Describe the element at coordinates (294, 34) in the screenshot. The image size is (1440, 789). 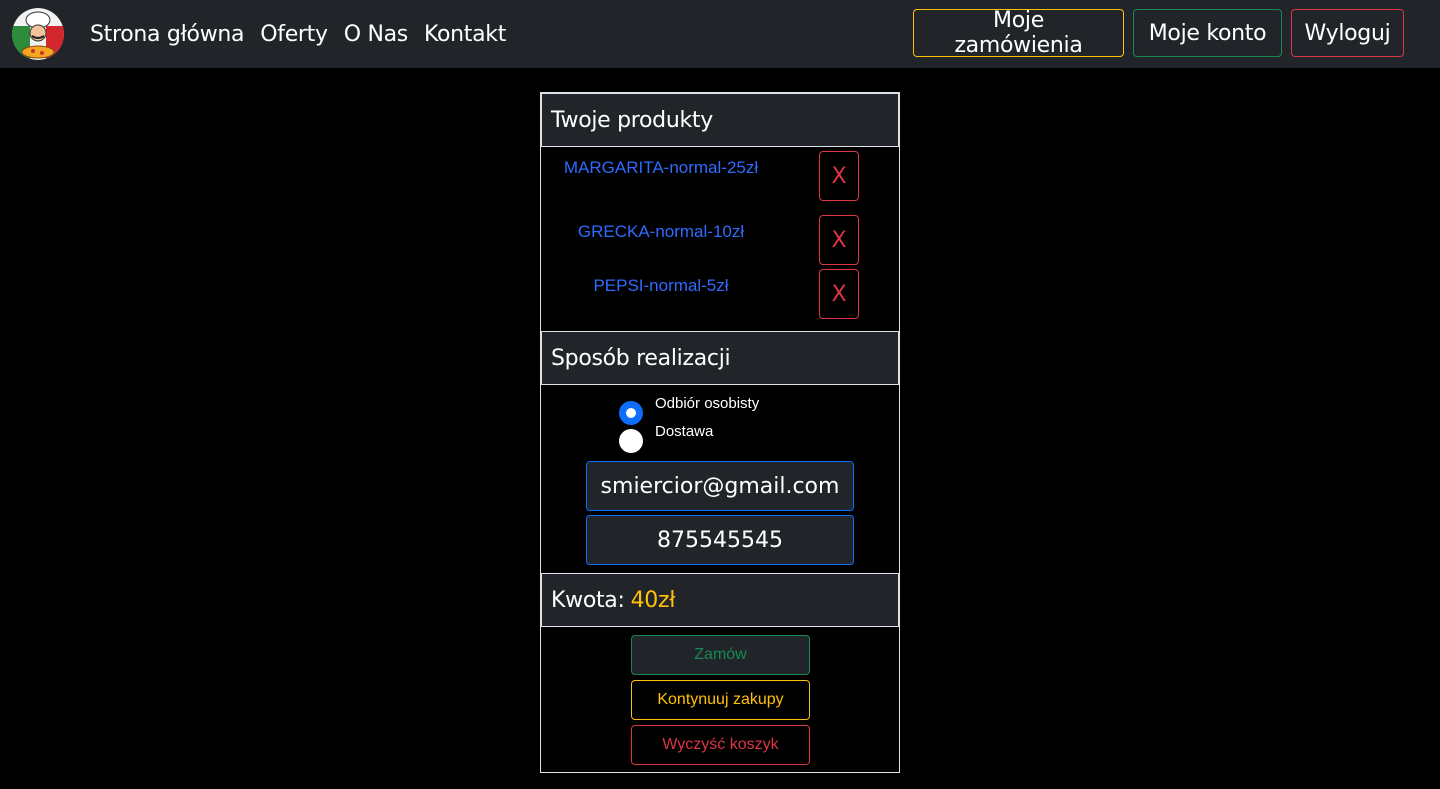
I see `nav-link-offers: Oferty` at that location.